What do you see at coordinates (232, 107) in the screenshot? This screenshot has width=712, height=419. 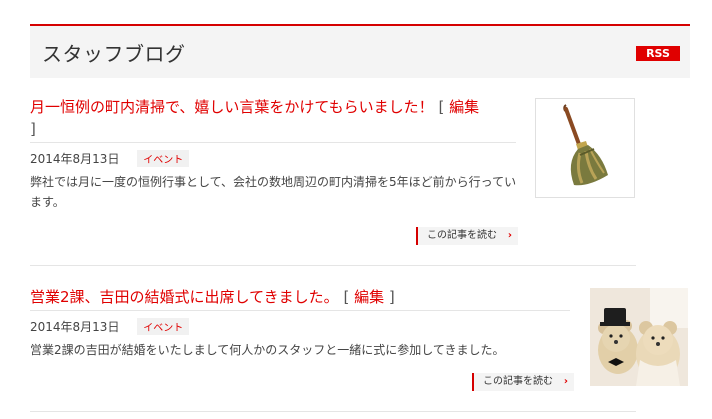 I see `post-title-link: 月一恒例の町内清掃で、嬉しい言葉をかけてもらいました！` at bounding box center [232, 107].